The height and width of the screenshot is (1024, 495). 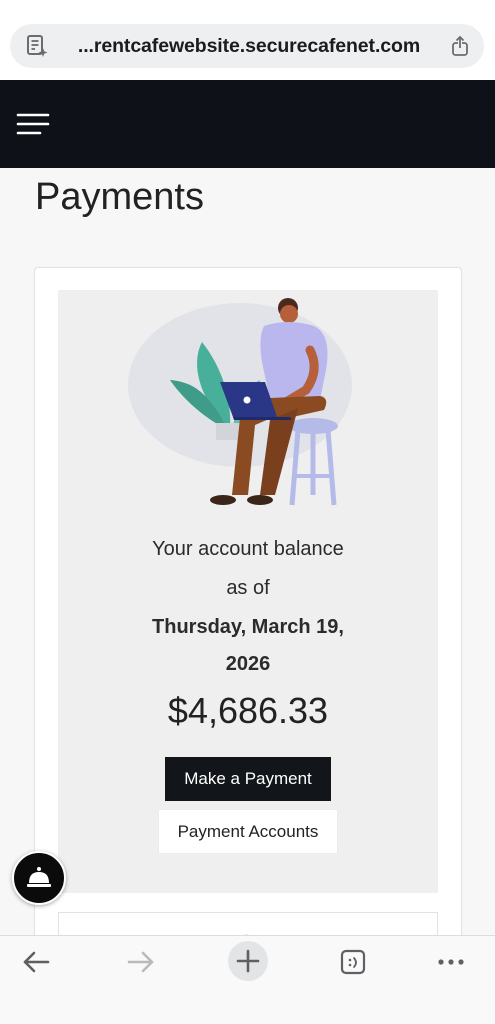 What do you see at coordinates (119, 197) in the screenshot?
I see `page-title: Payments` at bounding box center [119, 197].